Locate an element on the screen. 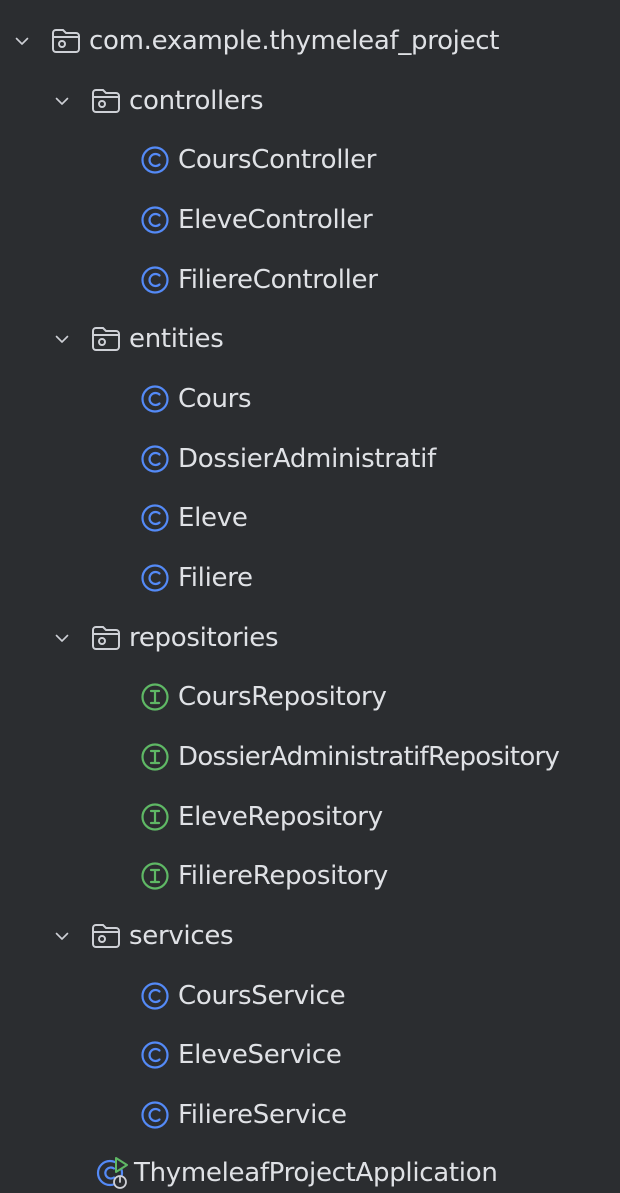 Image resolution: width=620 pixels, height=1193 pixels. tree-node-label: CoursService is located at coordinates (262, 995).